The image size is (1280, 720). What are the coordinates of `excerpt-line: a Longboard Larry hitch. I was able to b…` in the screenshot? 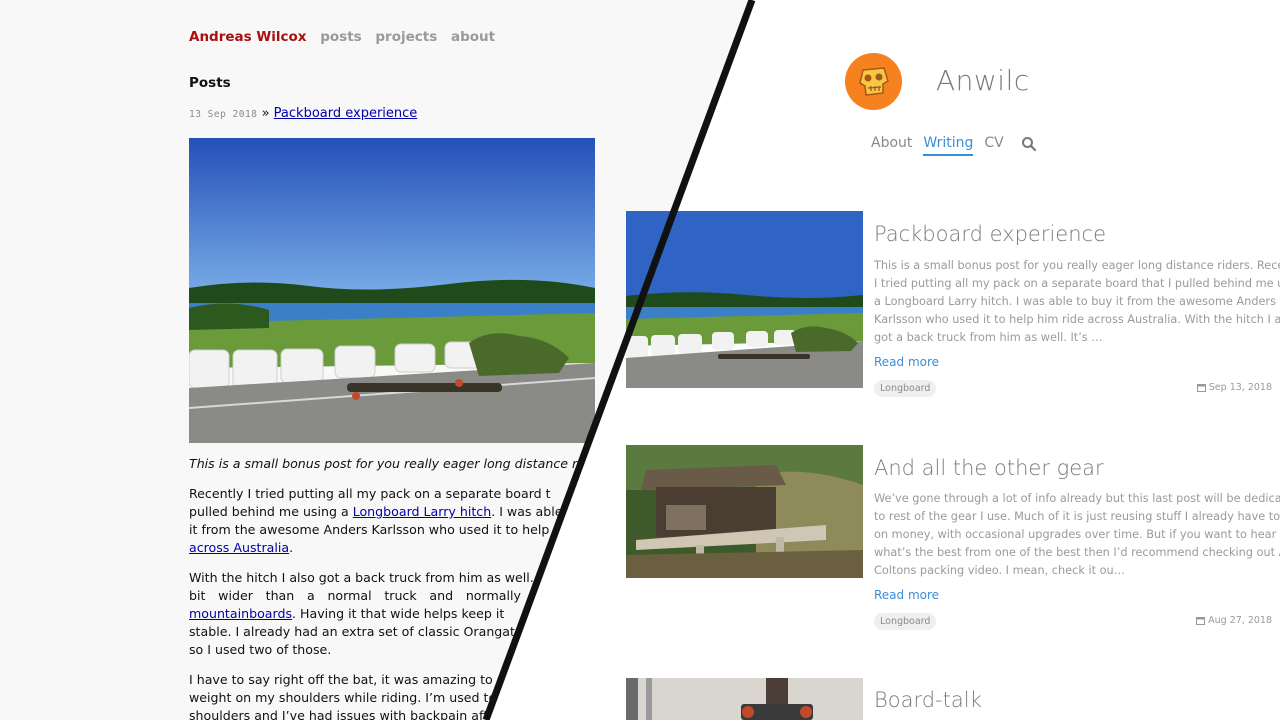 It's located at (1075, 301).